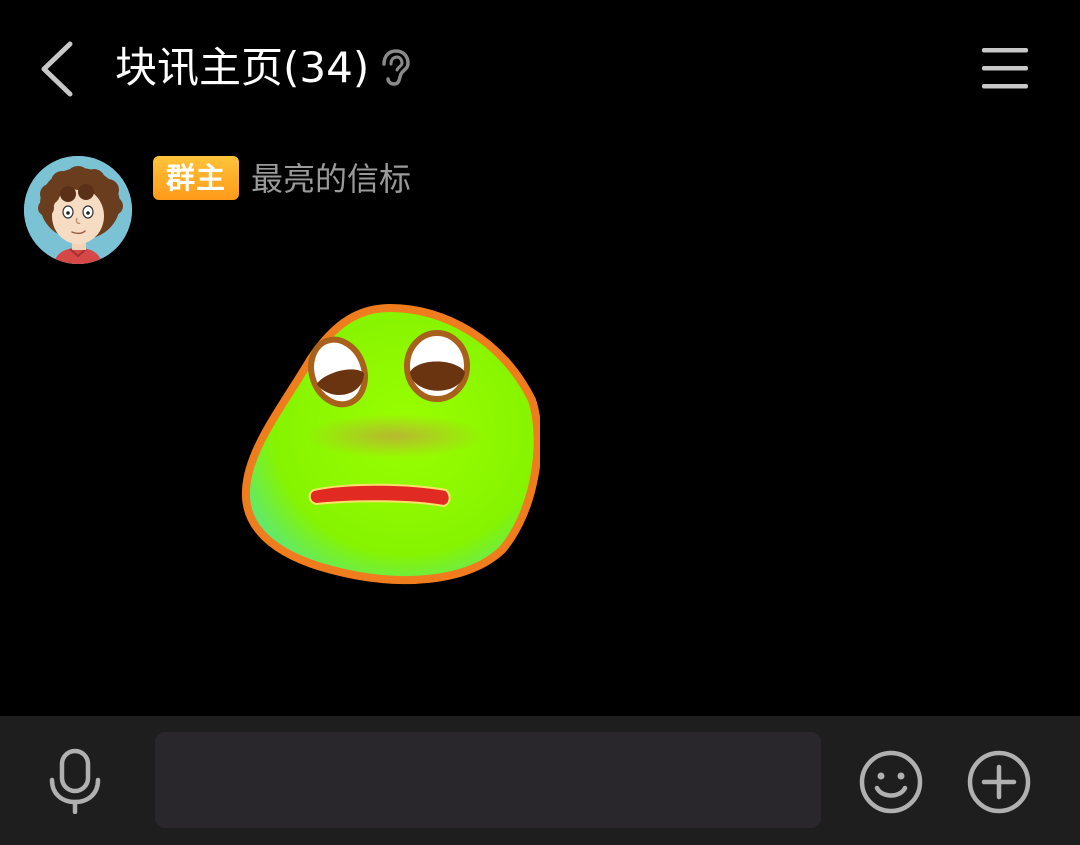  Describe the element at coordinates (242, 67) in the screenshot. I see `chat-title: 块讯主页(34)` at that location.